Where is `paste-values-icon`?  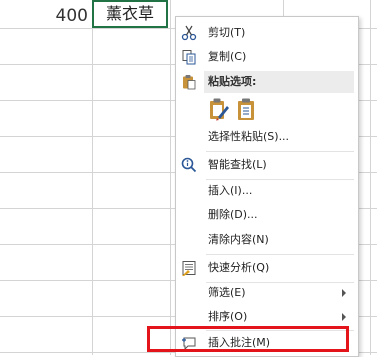
paste-values-icon is located at coordinates (247, 109).